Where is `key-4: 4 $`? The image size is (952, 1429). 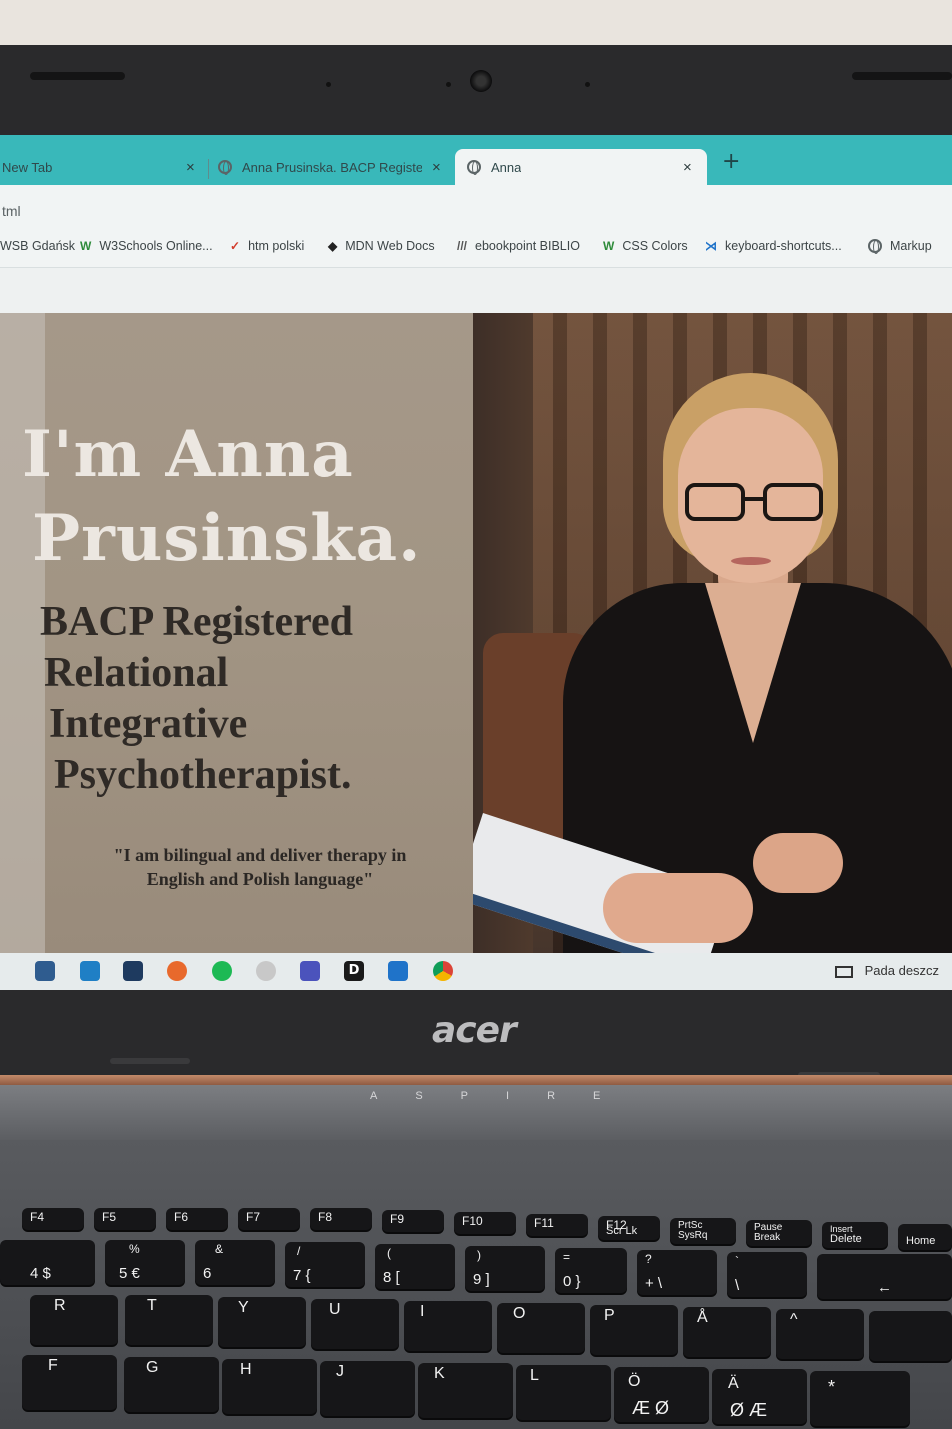
key-4: 4 $ is located at coordinates (47, 1262).